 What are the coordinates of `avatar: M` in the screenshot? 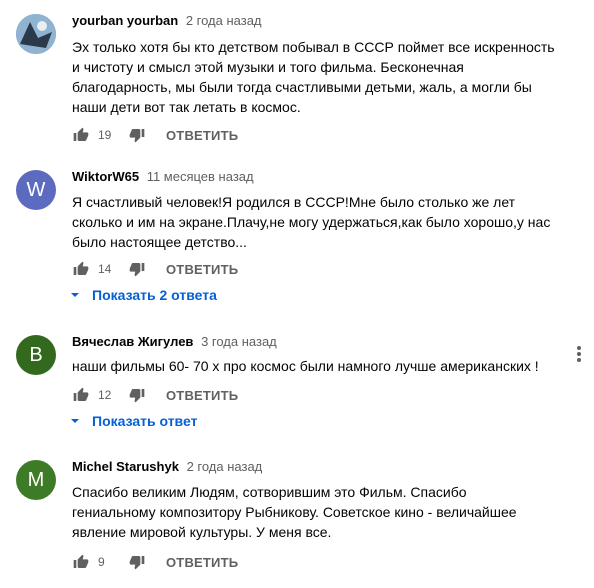 It's located at (36, 480).